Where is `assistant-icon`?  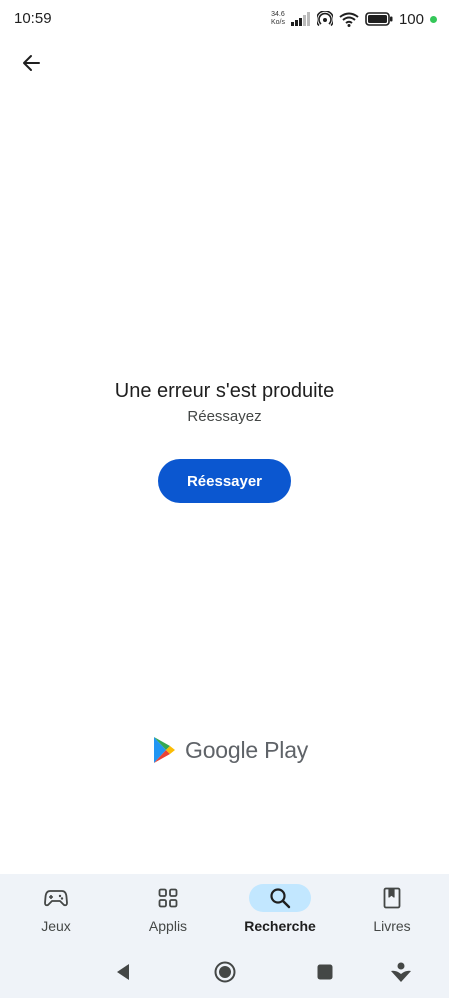 assistant-icon is located at coordinates (401, 972).